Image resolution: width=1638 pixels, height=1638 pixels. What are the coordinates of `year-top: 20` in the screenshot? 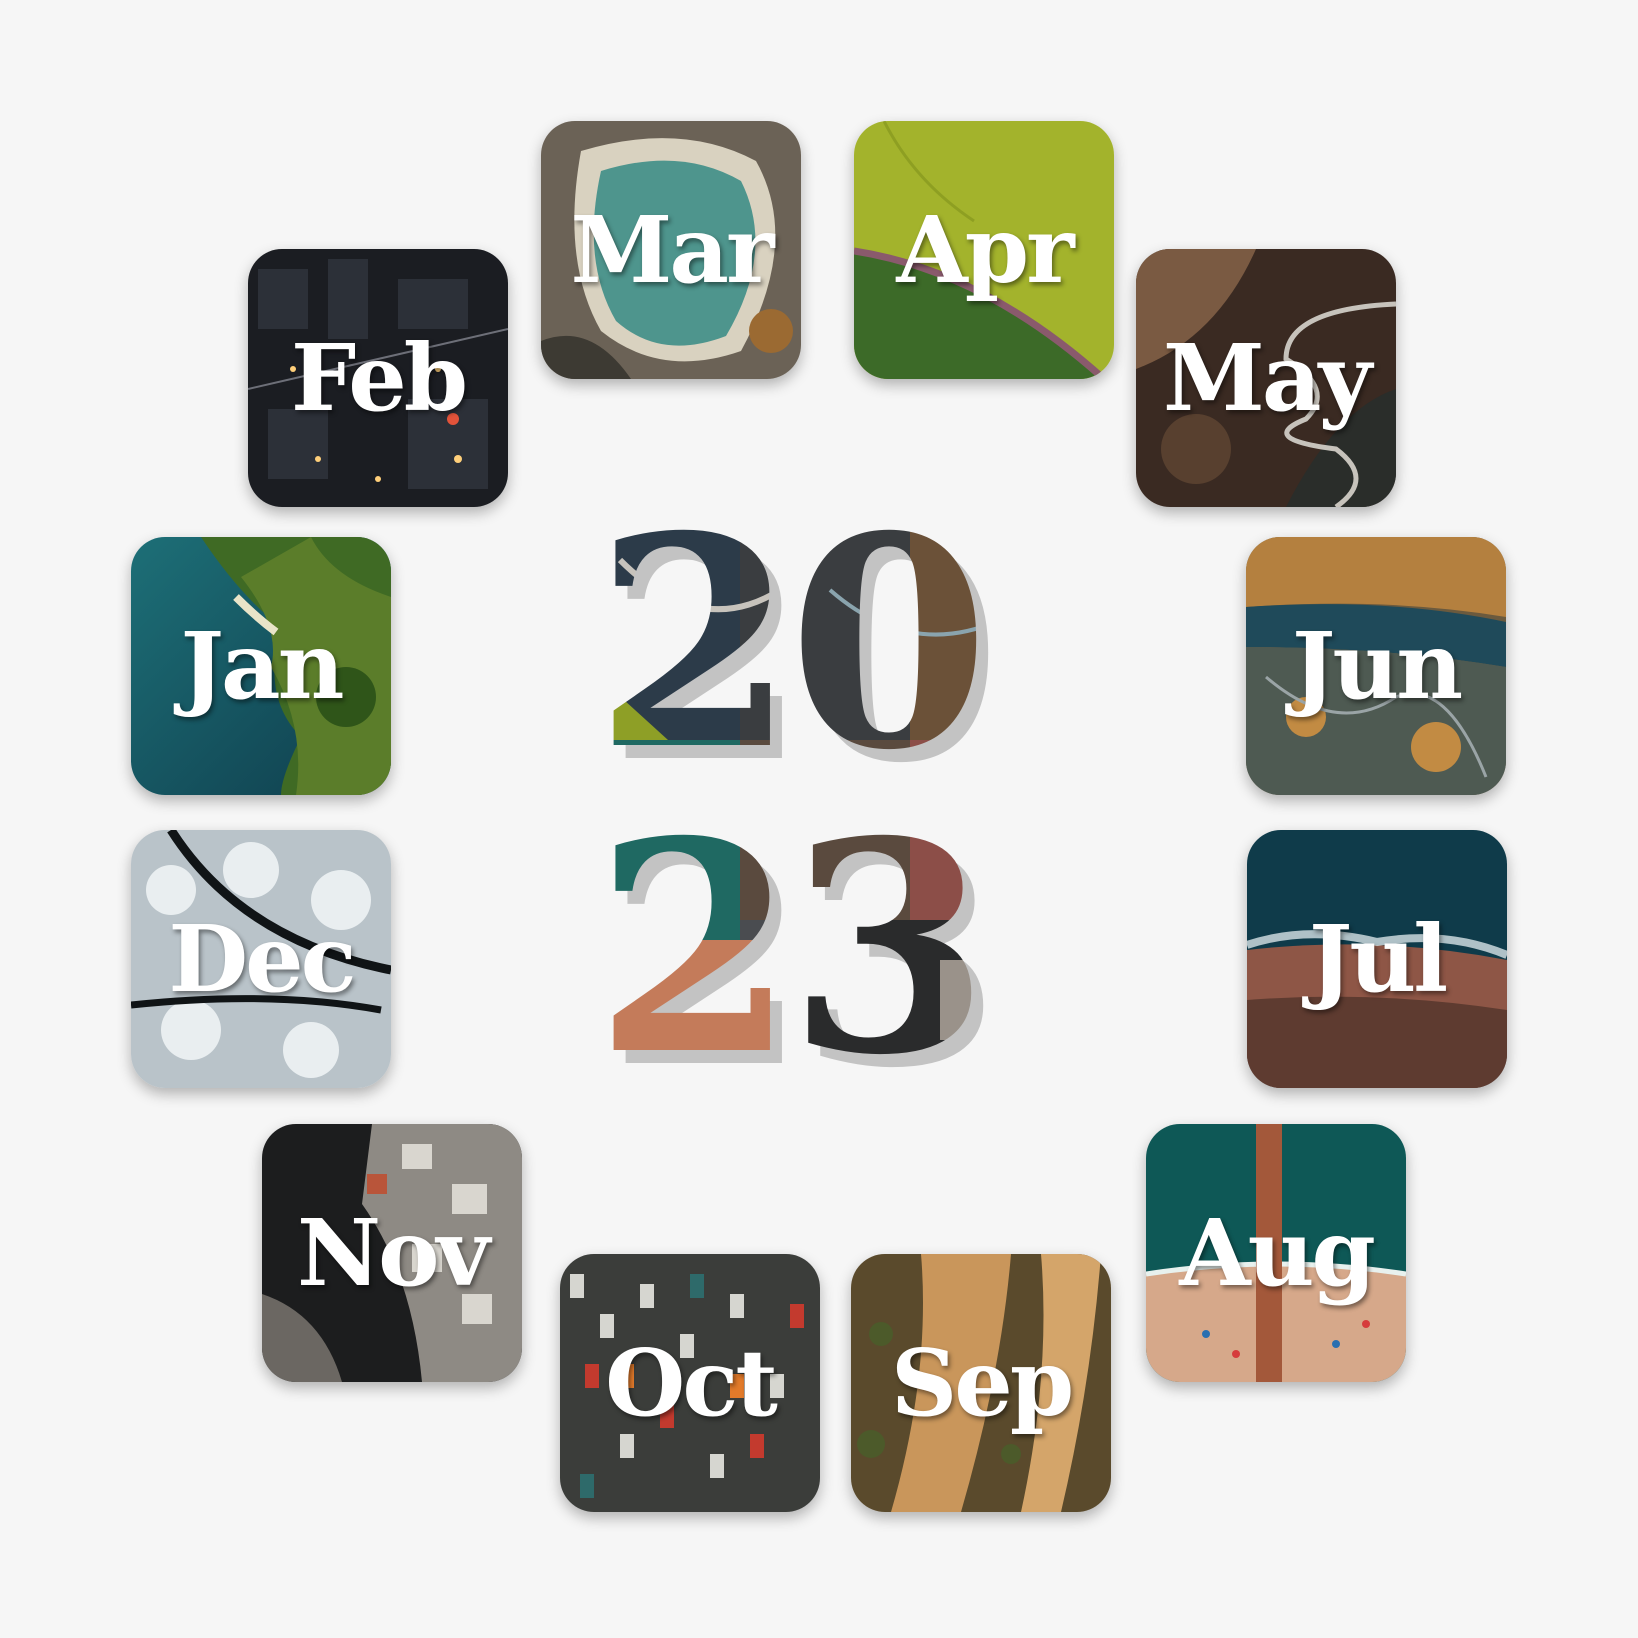 It's located at (788, 644).